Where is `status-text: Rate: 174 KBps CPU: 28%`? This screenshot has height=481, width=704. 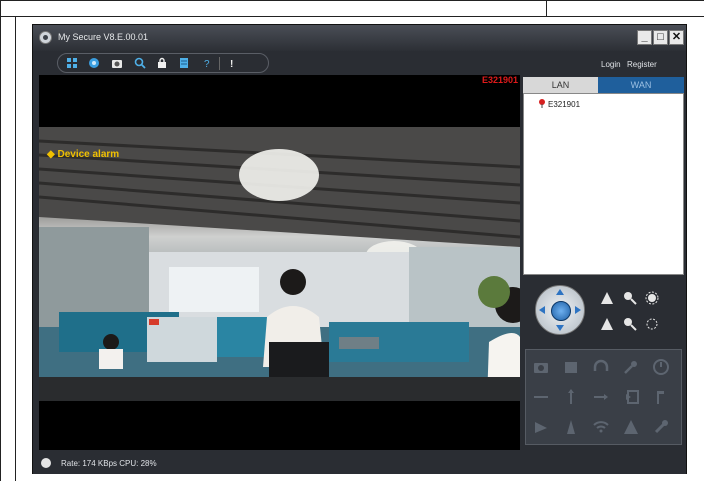 status-text: Rate: 174 KBps CPU: 28% is located at coordinates (109, 463).